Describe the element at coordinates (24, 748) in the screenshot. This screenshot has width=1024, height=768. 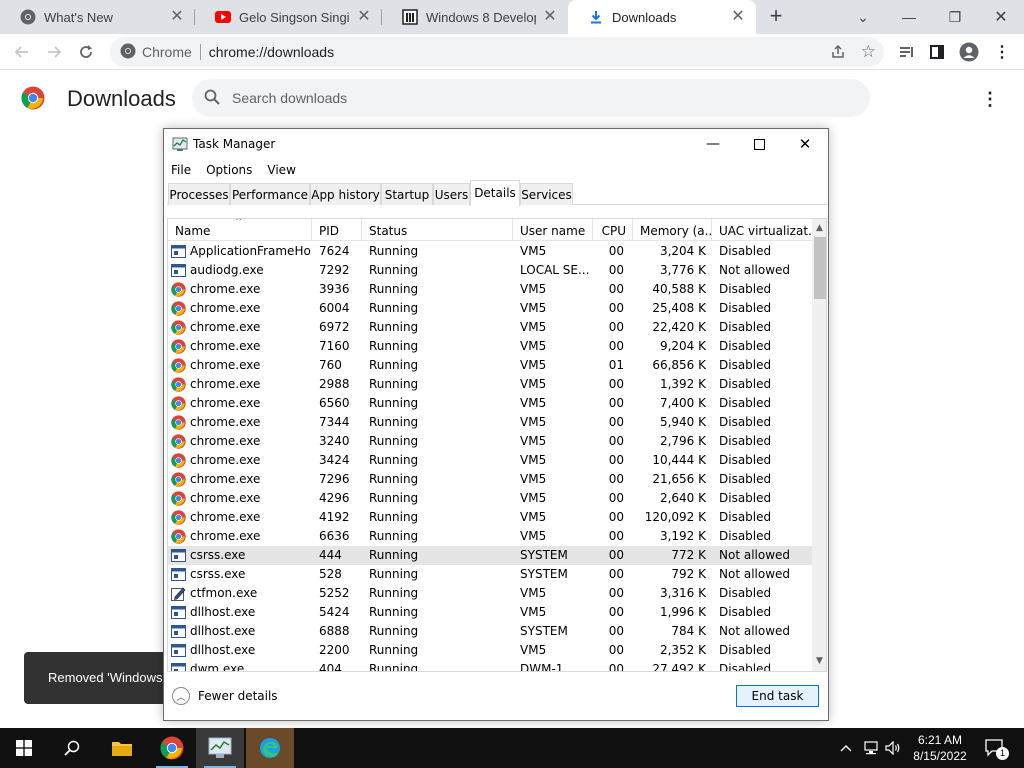
I see `windows-start-icon` at that location.